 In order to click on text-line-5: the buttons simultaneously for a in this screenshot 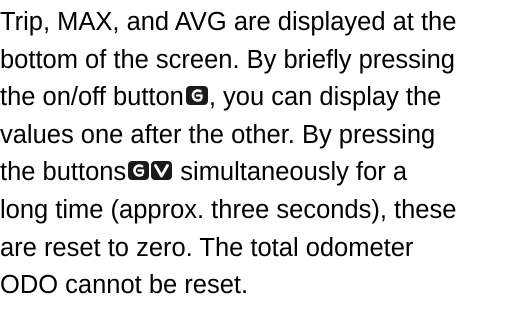, I will do `click(256, 173)`.